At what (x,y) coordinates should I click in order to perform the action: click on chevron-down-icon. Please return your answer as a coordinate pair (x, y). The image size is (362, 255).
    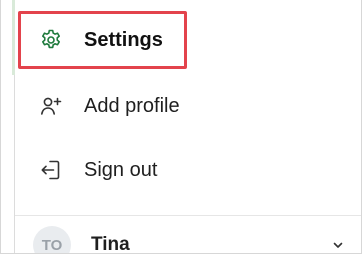
    Looking at the image, I should click on (338, 245).